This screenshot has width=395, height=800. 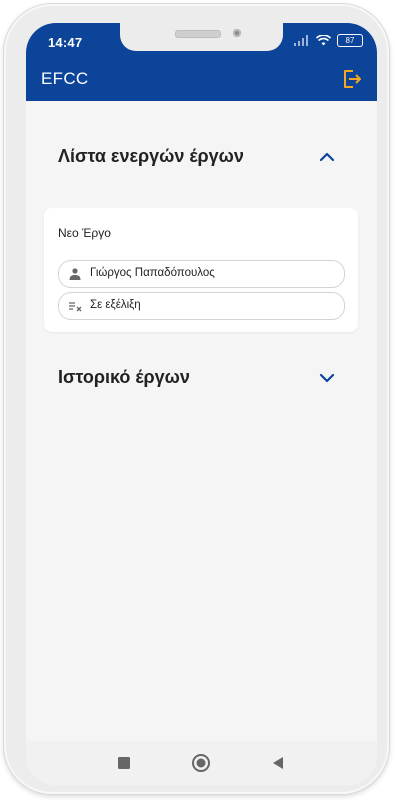 I want to click on history-title: Ιστορικό έργων, so click(x=124, y=377).